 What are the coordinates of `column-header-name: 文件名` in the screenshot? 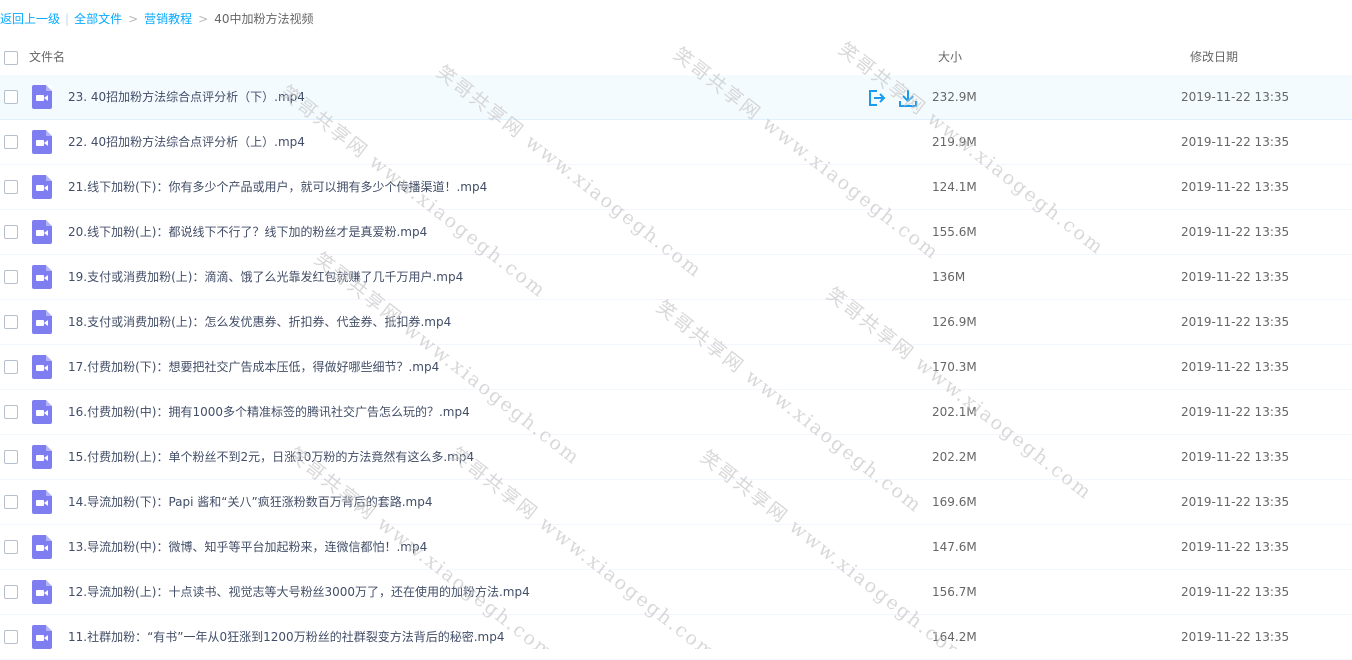 It's located at (47, 57).